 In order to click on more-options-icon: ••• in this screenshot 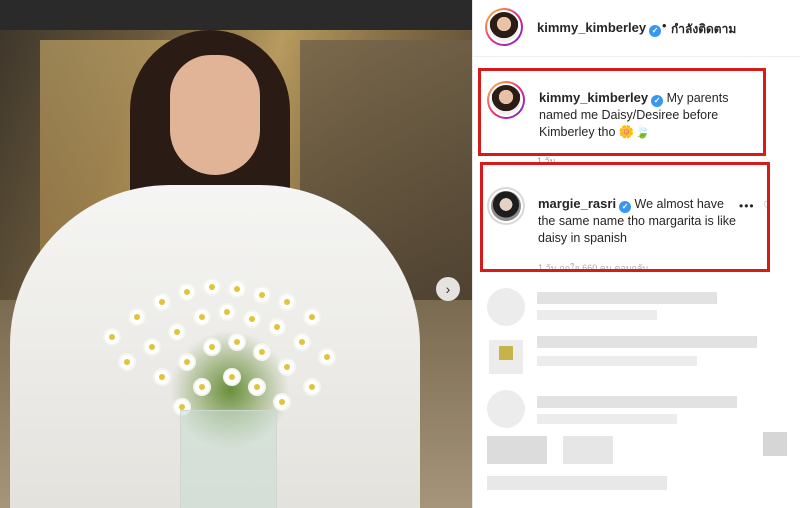, I will do `click(747, 206)`.